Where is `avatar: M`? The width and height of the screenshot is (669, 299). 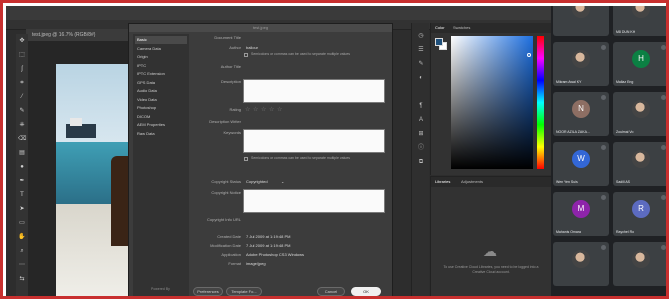 avatar: M is located at coordinates (581, 209).